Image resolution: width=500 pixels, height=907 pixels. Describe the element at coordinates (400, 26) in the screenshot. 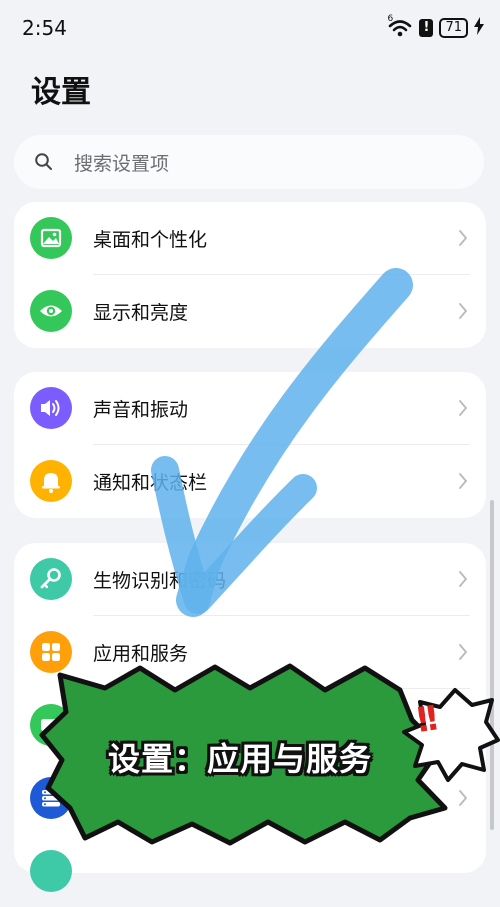

I see `wifi-icon: 6` at that location.